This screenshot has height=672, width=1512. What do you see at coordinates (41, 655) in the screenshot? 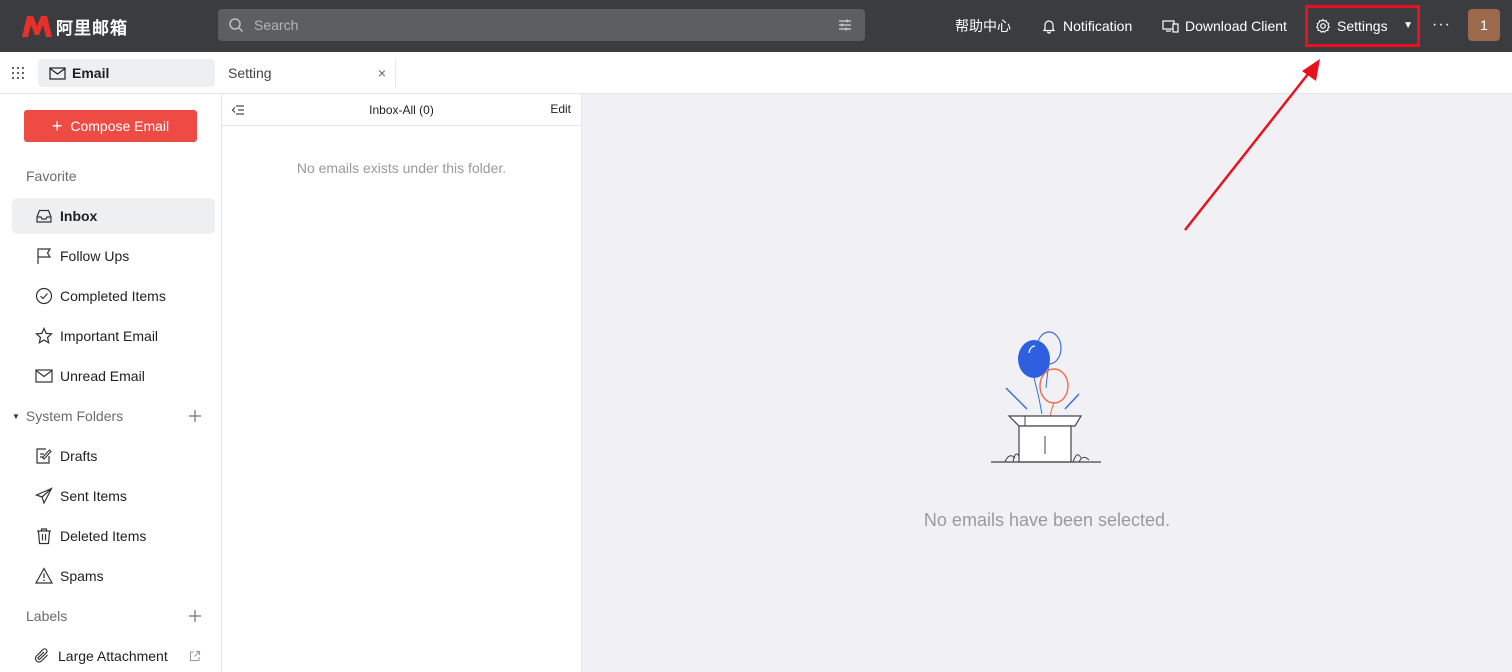
I see `paperclip-icon` at bounding box center [41, 655].